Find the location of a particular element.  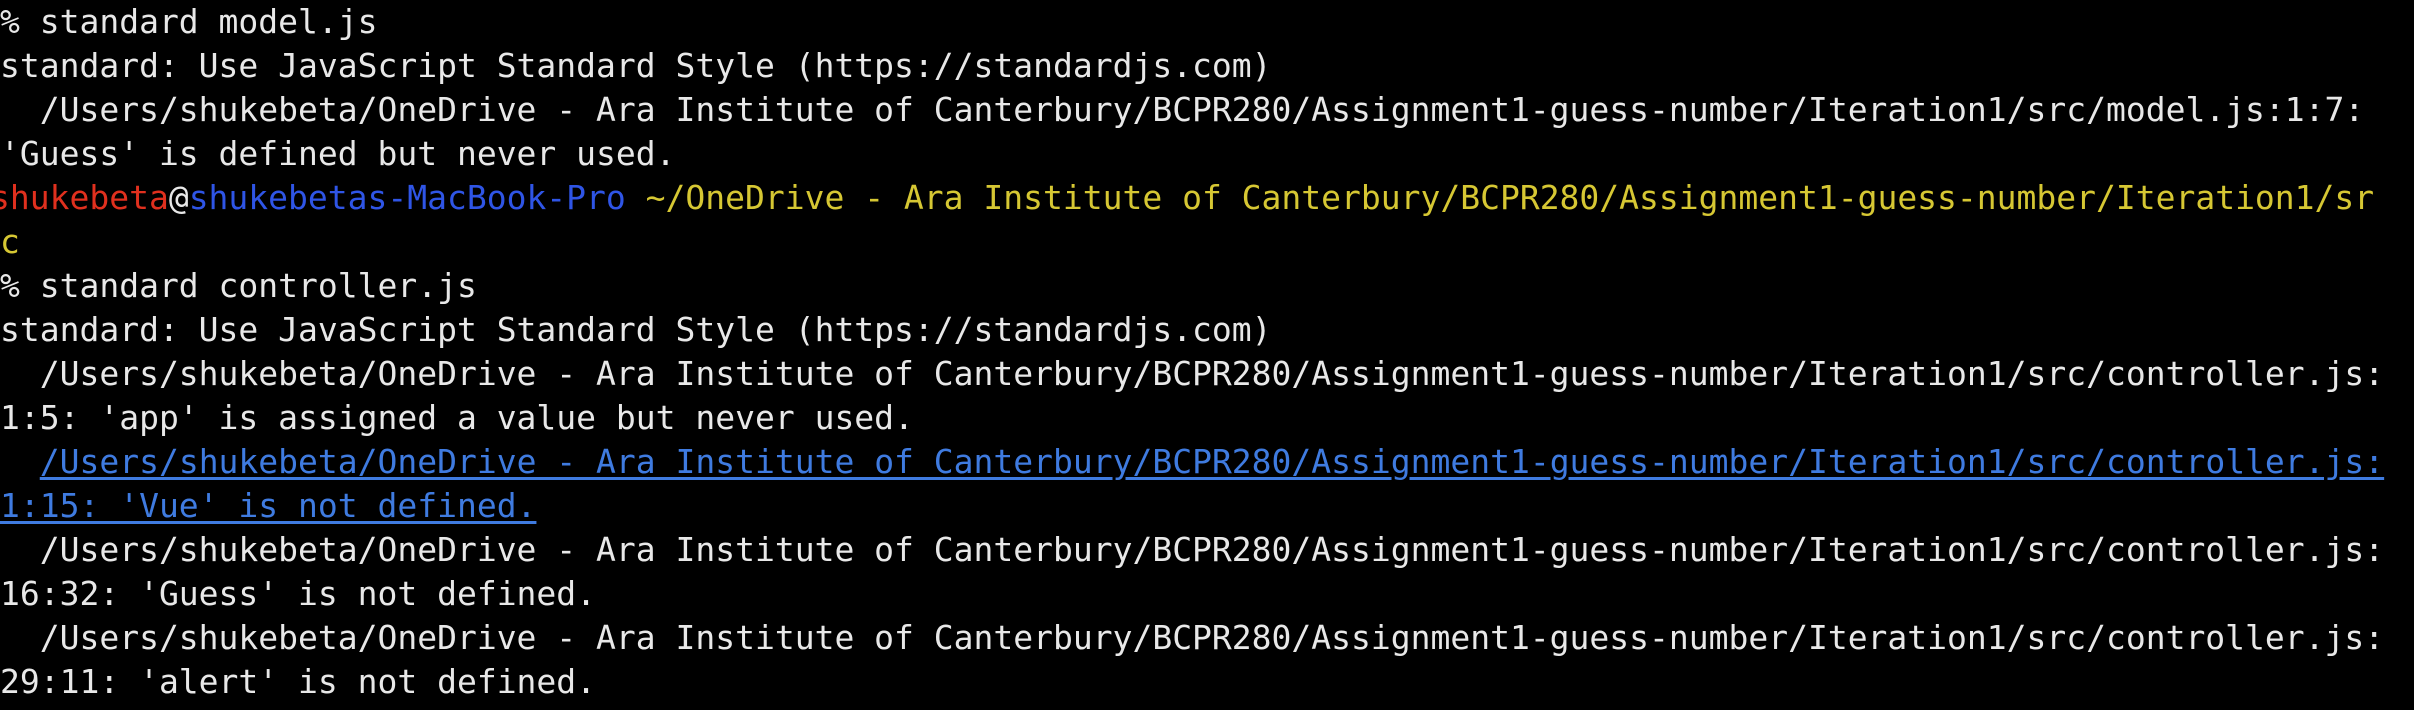

error-link-message-line: 1:15: 'Vue' is not defined. is located at coordinates (268, 506).